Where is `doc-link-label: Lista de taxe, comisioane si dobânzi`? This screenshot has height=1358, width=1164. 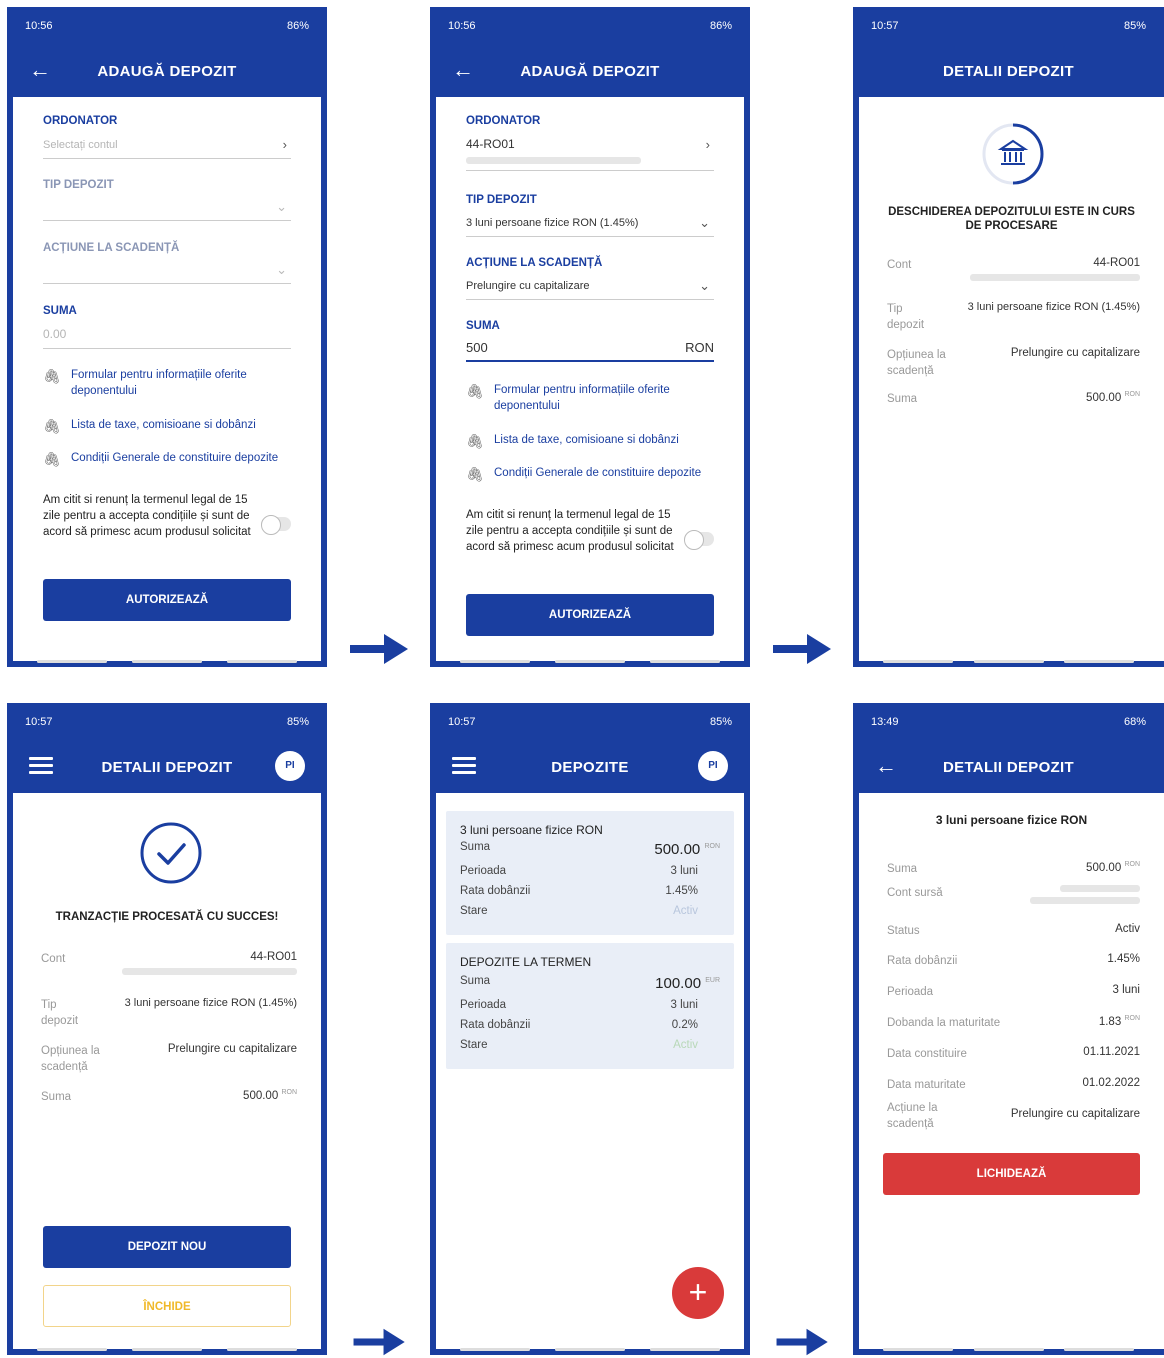
doc-link-label: Lista de taxe, comisioane si dobânzi is located at coordinates (586, 440).